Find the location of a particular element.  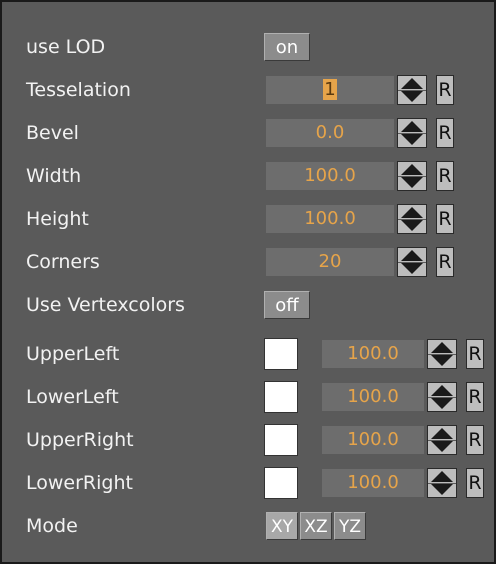

height-spinner is located at coordinates (412, 219).